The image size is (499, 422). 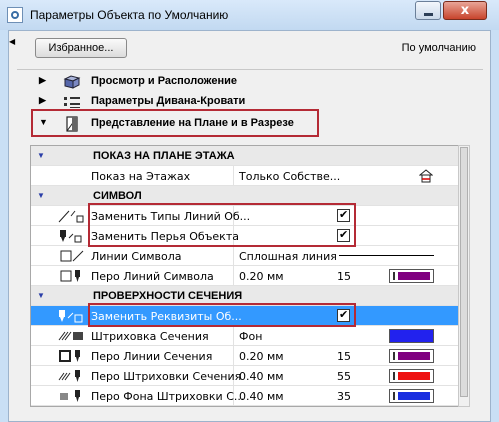 What do you see at coordinates (386, 255) in the screenshot?
I see `line-type-sample` at bounding box center [386, 255].